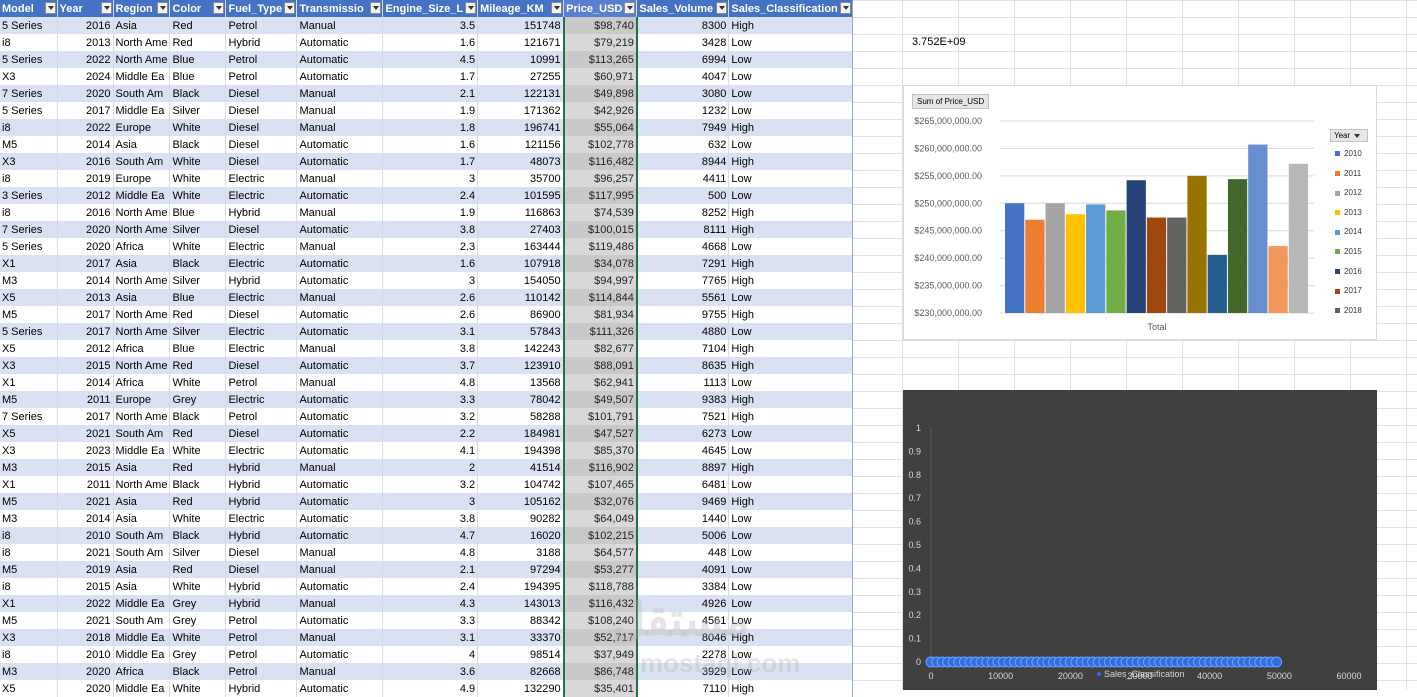 The width and height of the screenshot is (1417, 697). I want to click on table-cell: 2024, so click(85, 76).